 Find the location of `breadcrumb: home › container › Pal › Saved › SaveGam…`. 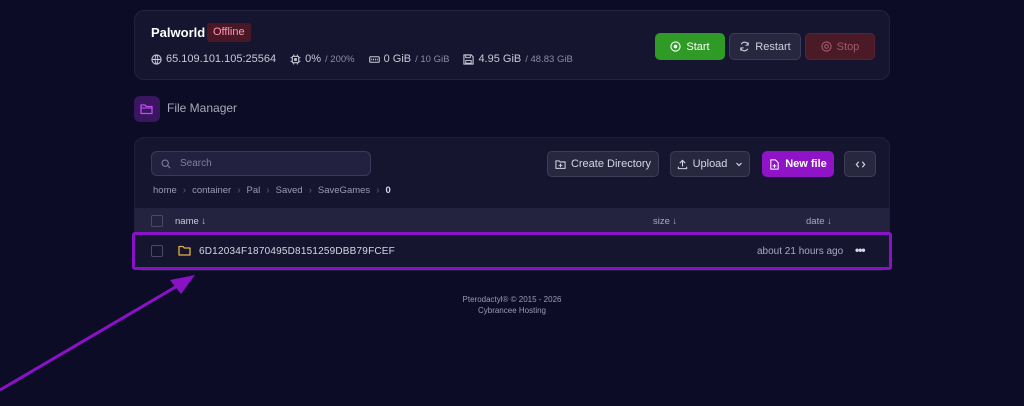

breadcrumb: home › container › Pal › Saved › SaveGam… is located at coordinates (272, 190).